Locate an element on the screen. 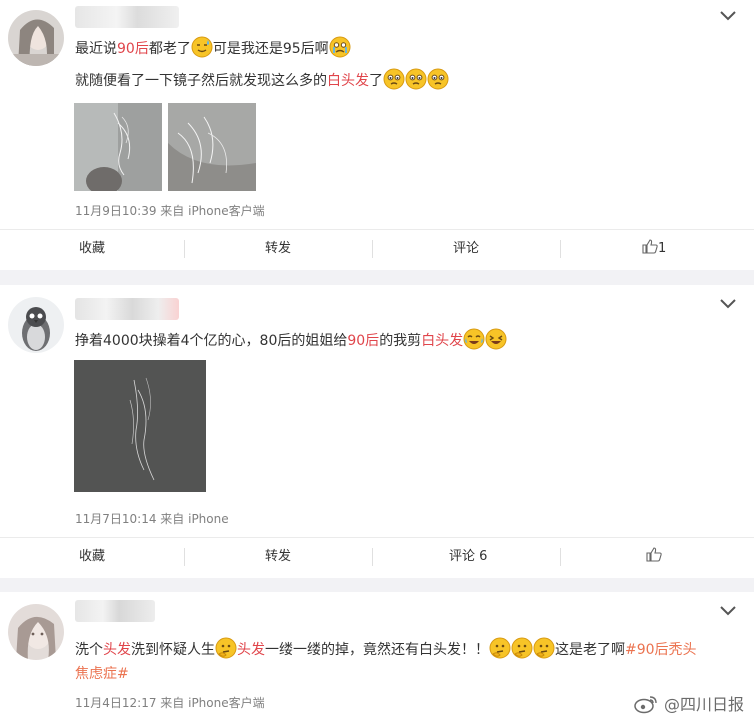 This screenshot has width=754, height=721. post-timestamp-source: 11月4日12:17 来自 iPhone客户端 is located at coordinates (170, 703).